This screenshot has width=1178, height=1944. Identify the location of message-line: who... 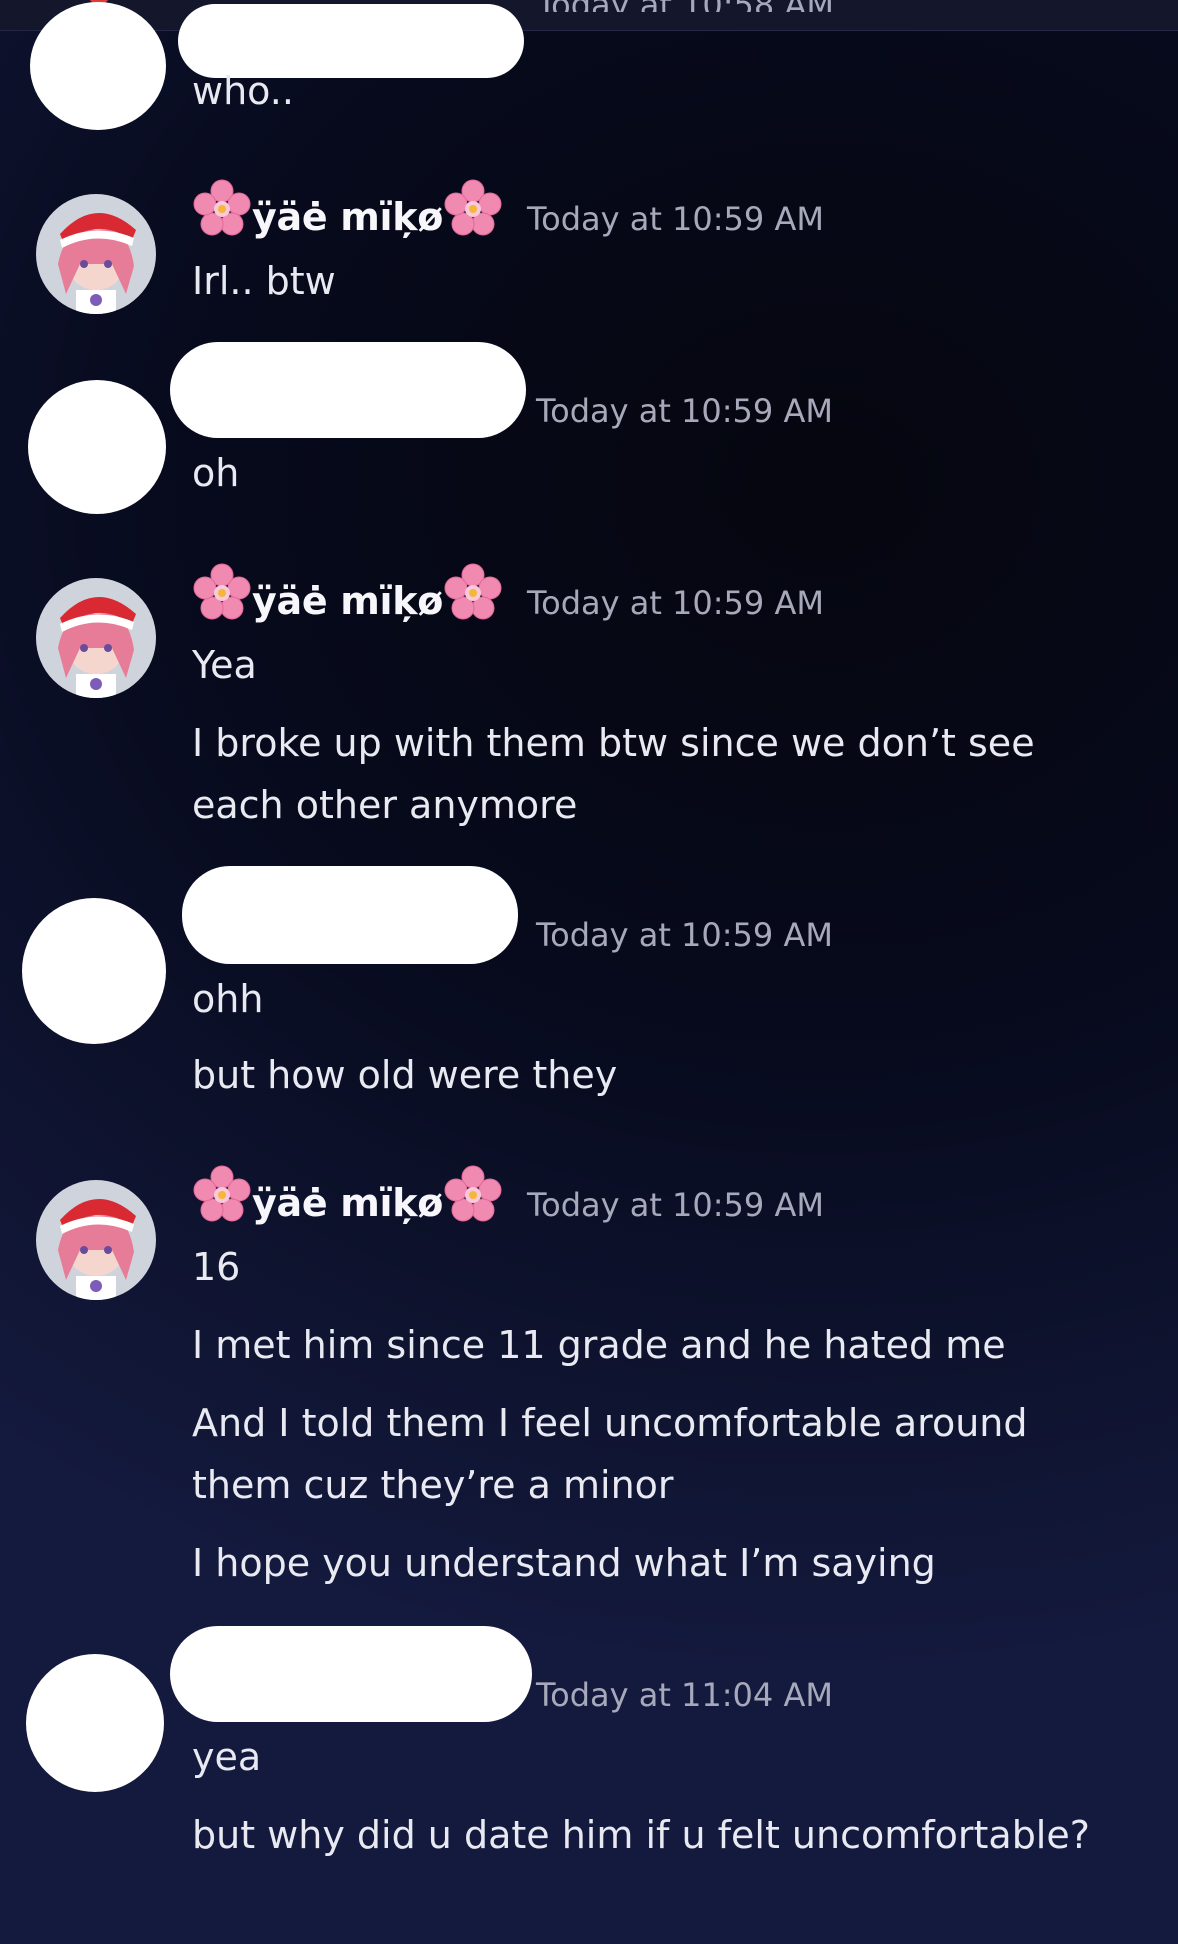
(243, 91).